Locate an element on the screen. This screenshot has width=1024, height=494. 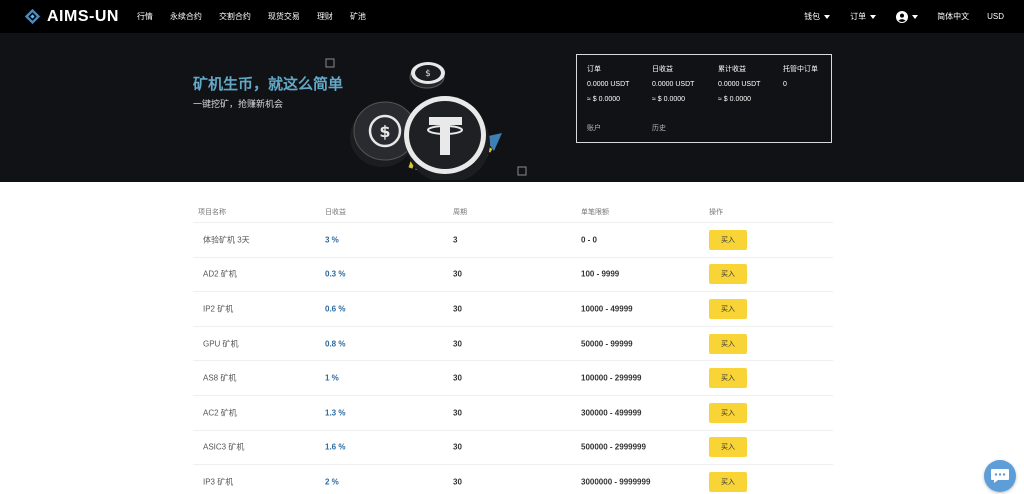
stat-orders: 订单 0.0000 USDT ≈ $ 0.0000 is located at coordinates (608, 83).